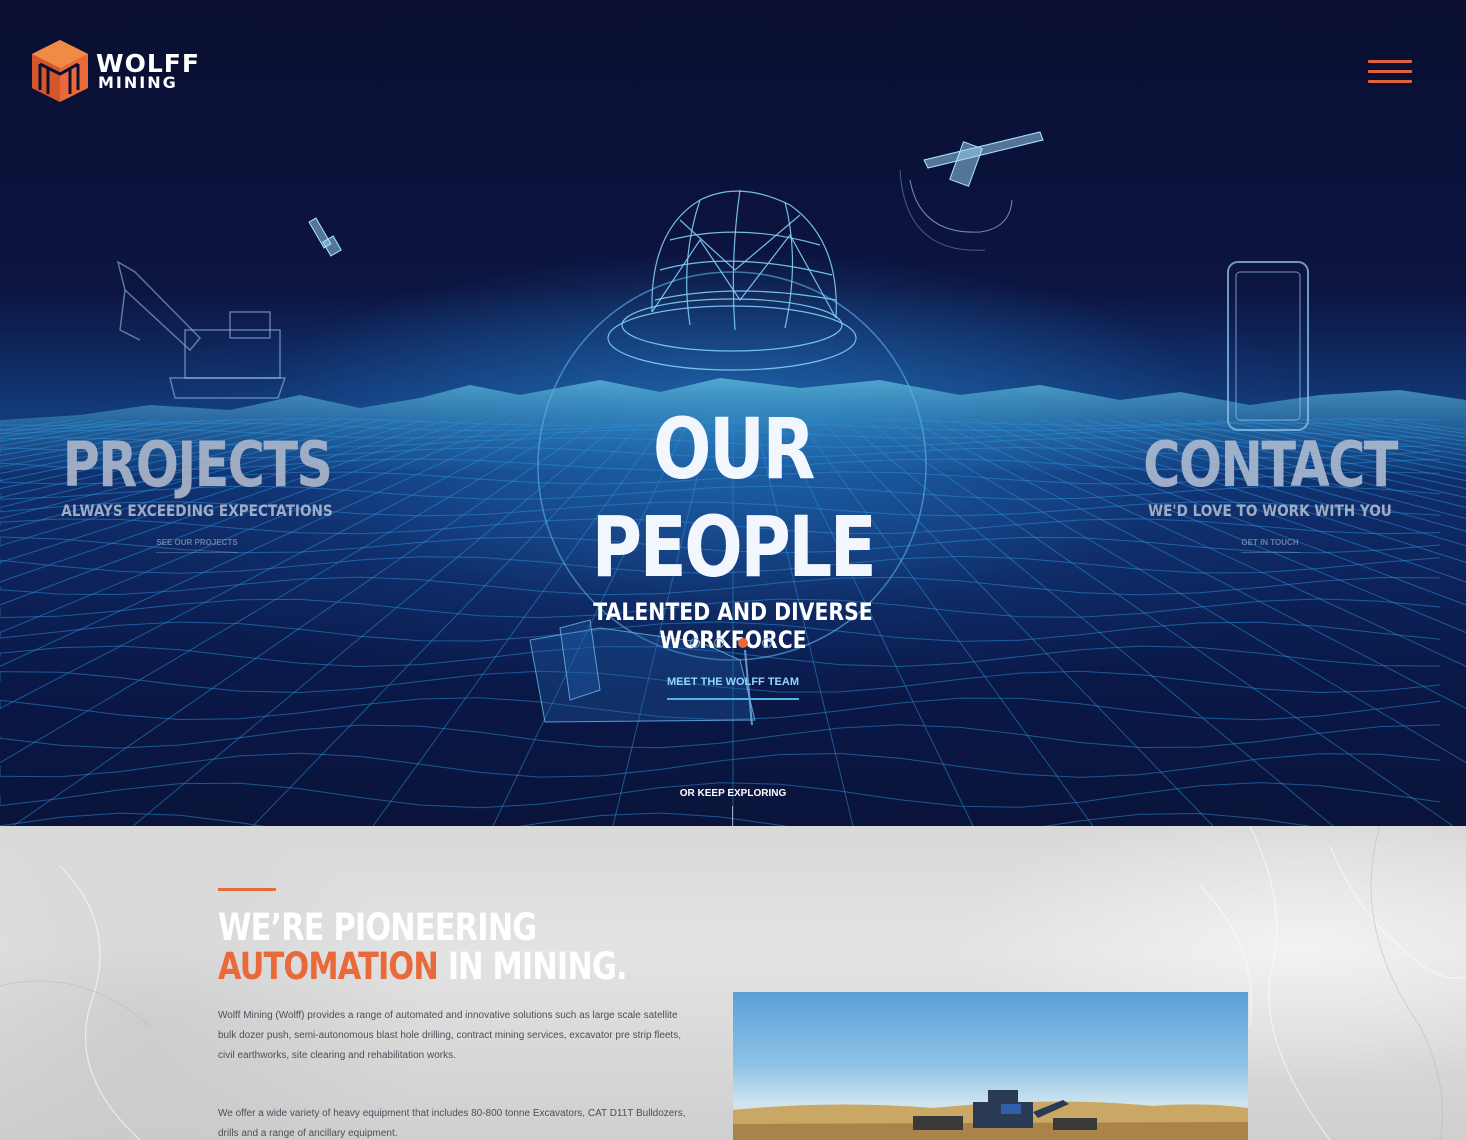 The height and width of the screenshot is (1140, 1466). What do you see at coordinates (1391, 72) in the screenshot?
I see `hamburger-menu-icon` at bounding box center [1391, 72].